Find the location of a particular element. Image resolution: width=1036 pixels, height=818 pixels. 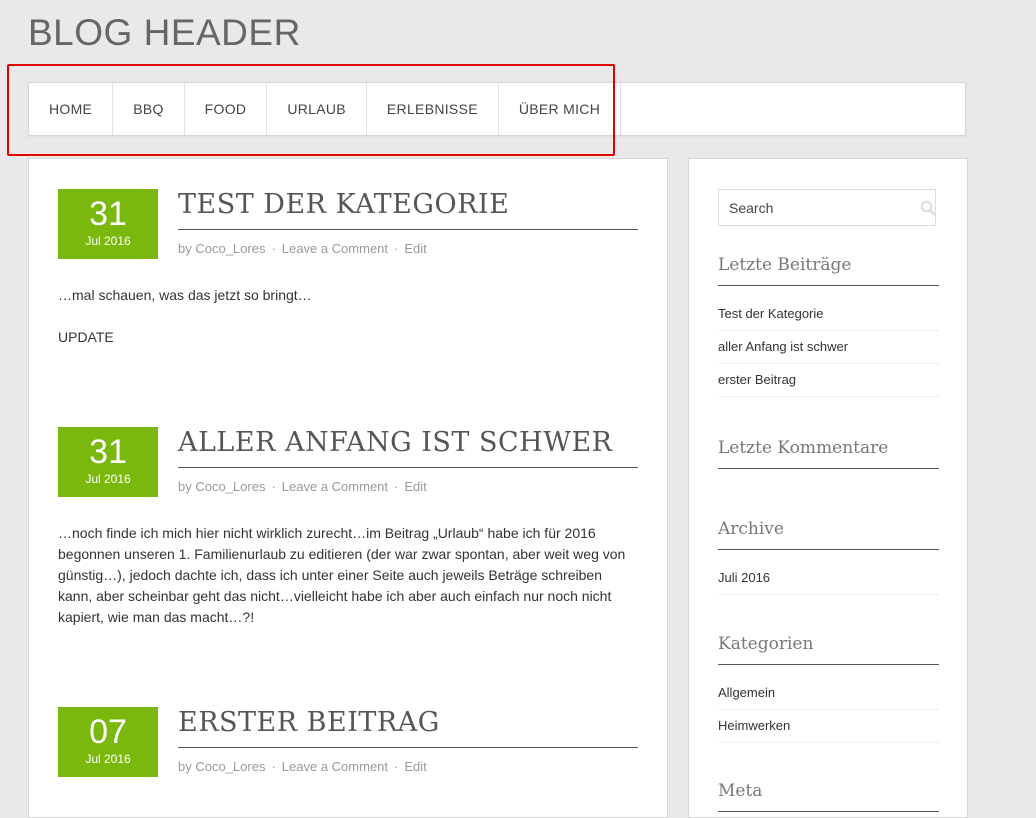

recent-post-link: aller Anfang ist schwer is located at coordinates (828, 347).